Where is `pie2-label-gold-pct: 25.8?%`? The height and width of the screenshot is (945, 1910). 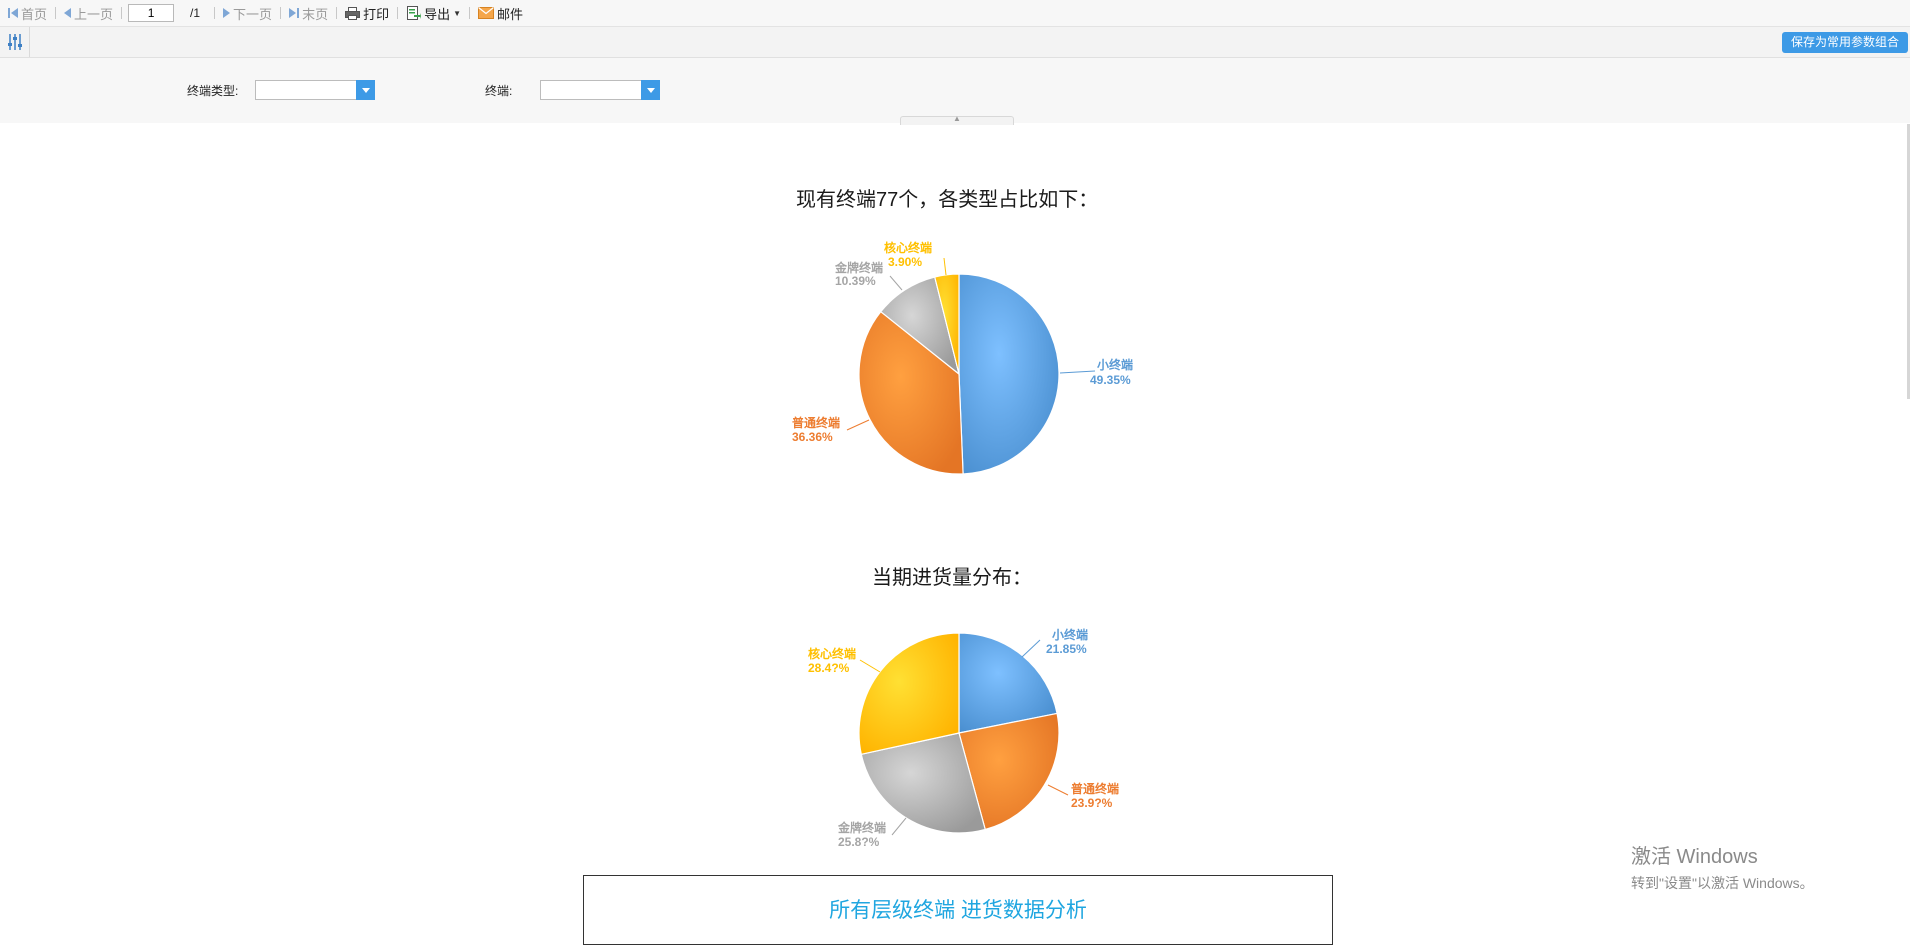
pie2-label-gold-pct: 25.8?% is located at coordinates (859, 842).